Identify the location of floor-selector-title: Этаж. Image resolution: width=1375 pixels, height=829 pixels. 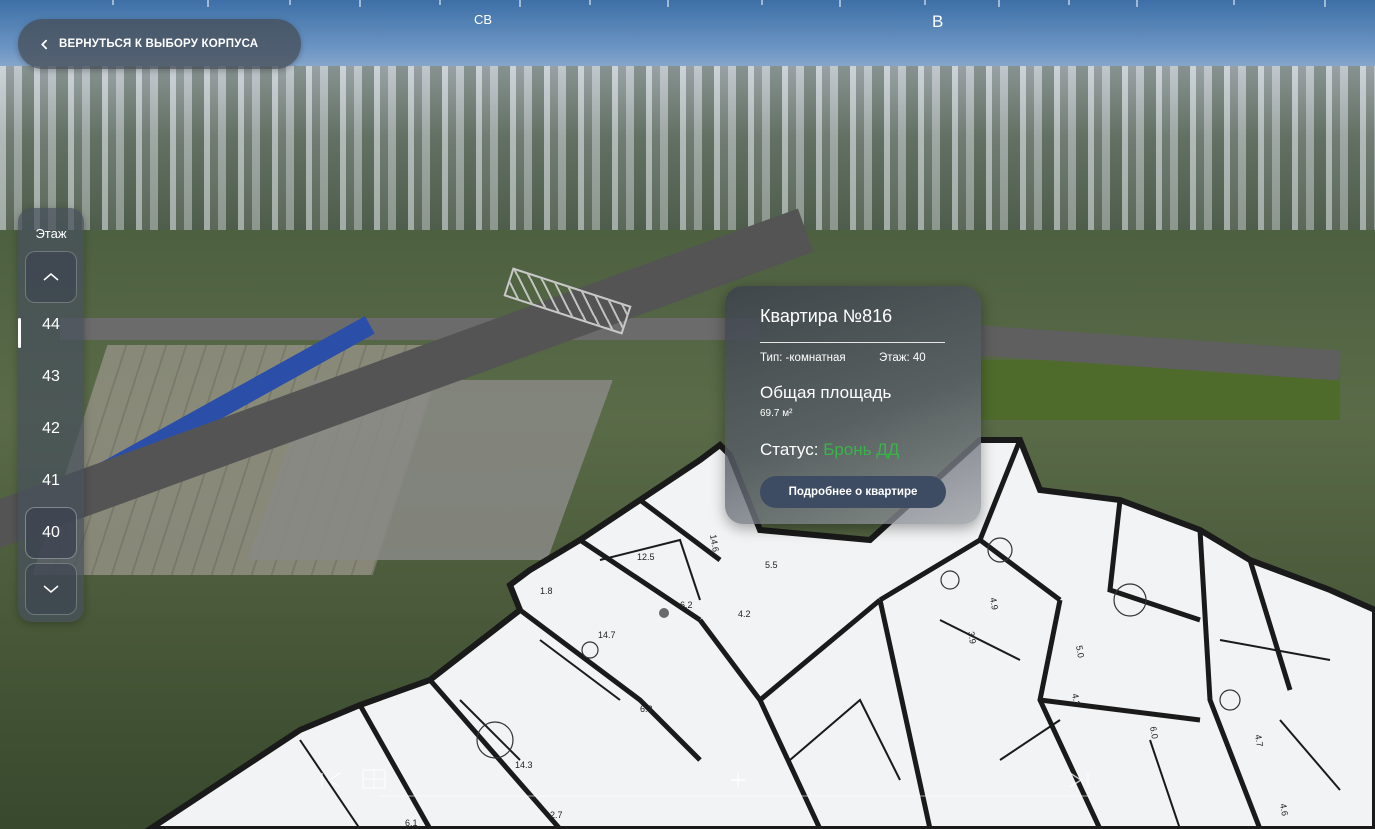
(51, 233).